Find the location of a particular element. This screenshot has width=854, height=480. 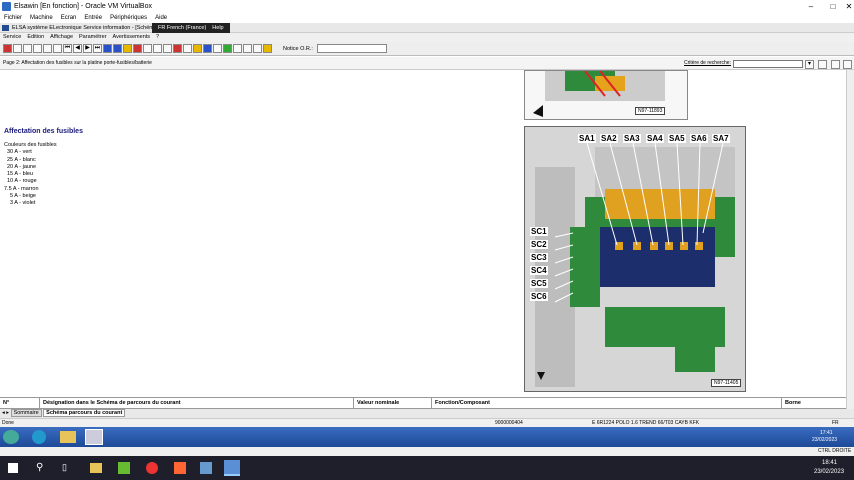

explorer-icon is located at coordinates (96, 468).